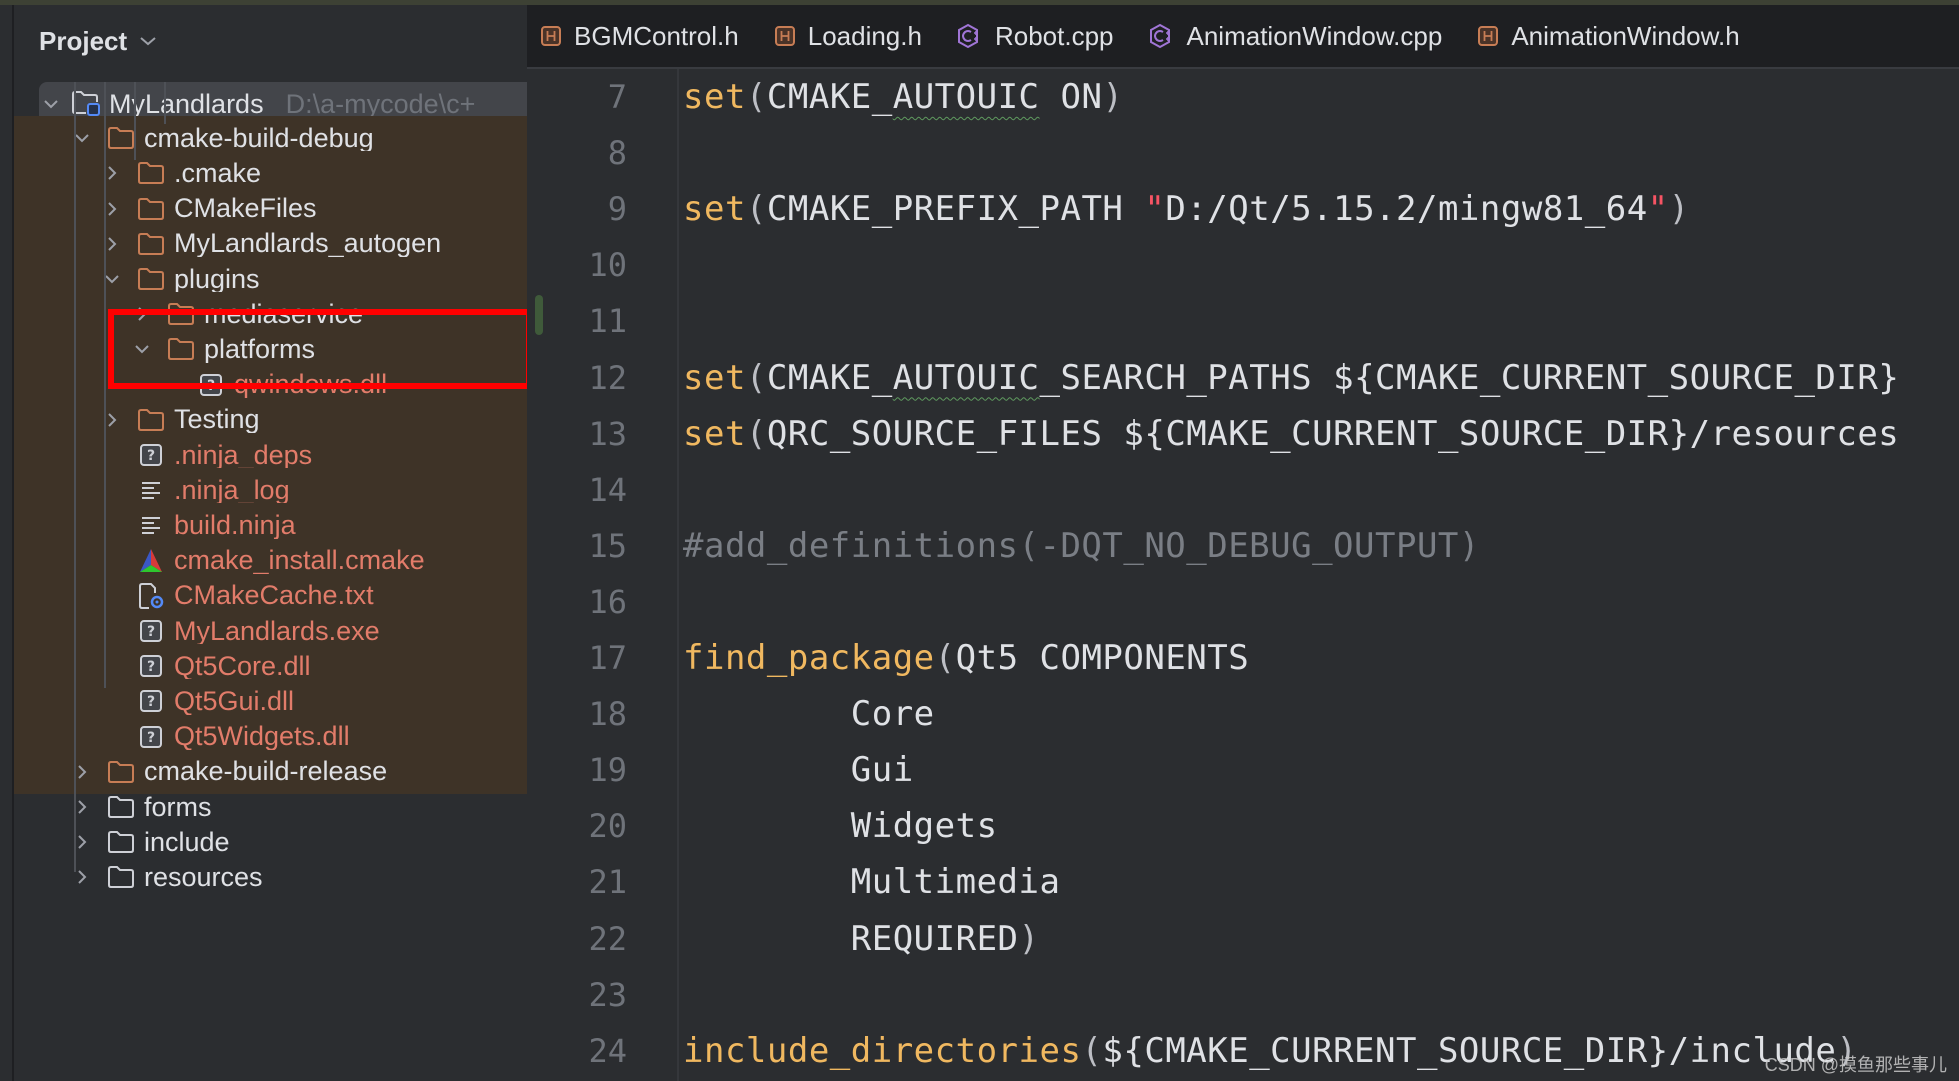  What do you see at coordinates (1243, 714) in the screenshot?
I see `code-line: 18 Core` at bounding box center [1243, 714].